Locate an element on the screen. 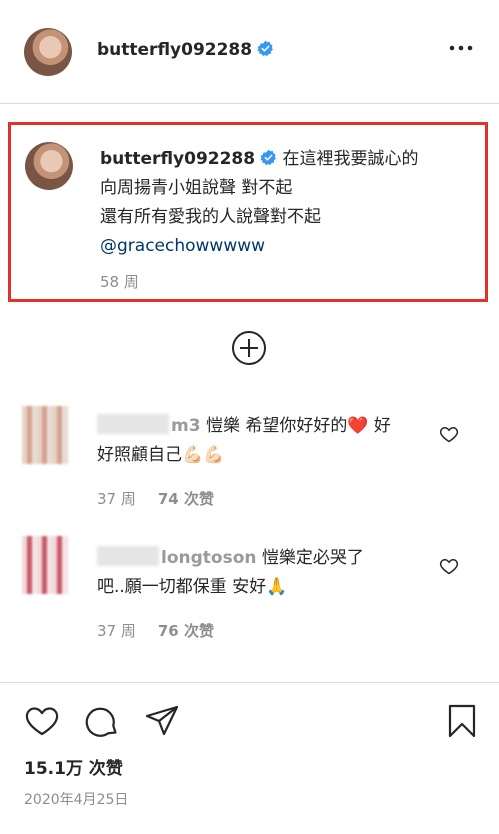 The image size is (499, 834). comment-body-line-2: 好照顧自己 is located at coordinates (139, 455).